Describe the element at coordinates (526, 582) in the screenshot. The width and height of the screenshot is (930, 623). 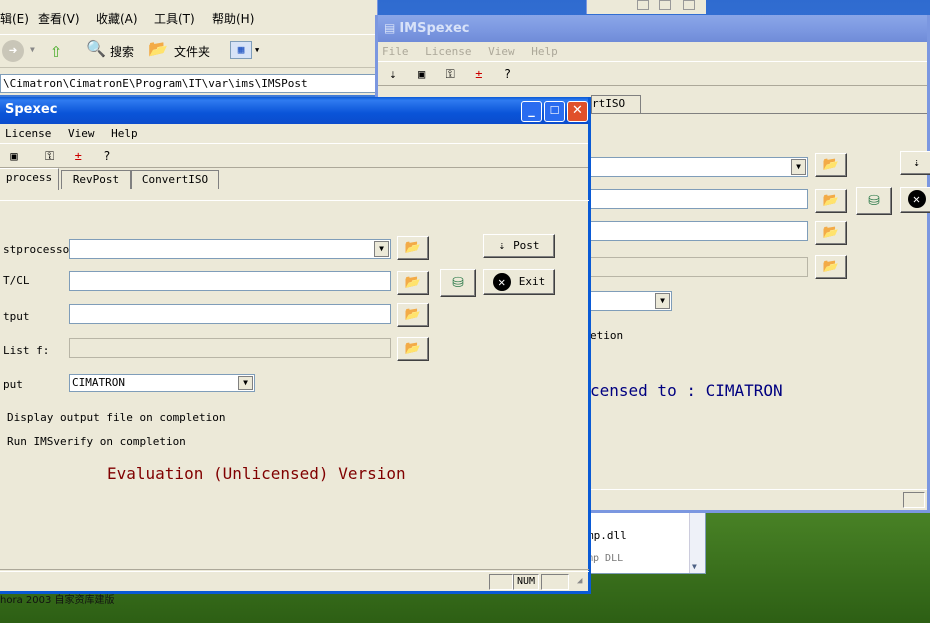
I see `num-lock-indicator: NUM` at that location.